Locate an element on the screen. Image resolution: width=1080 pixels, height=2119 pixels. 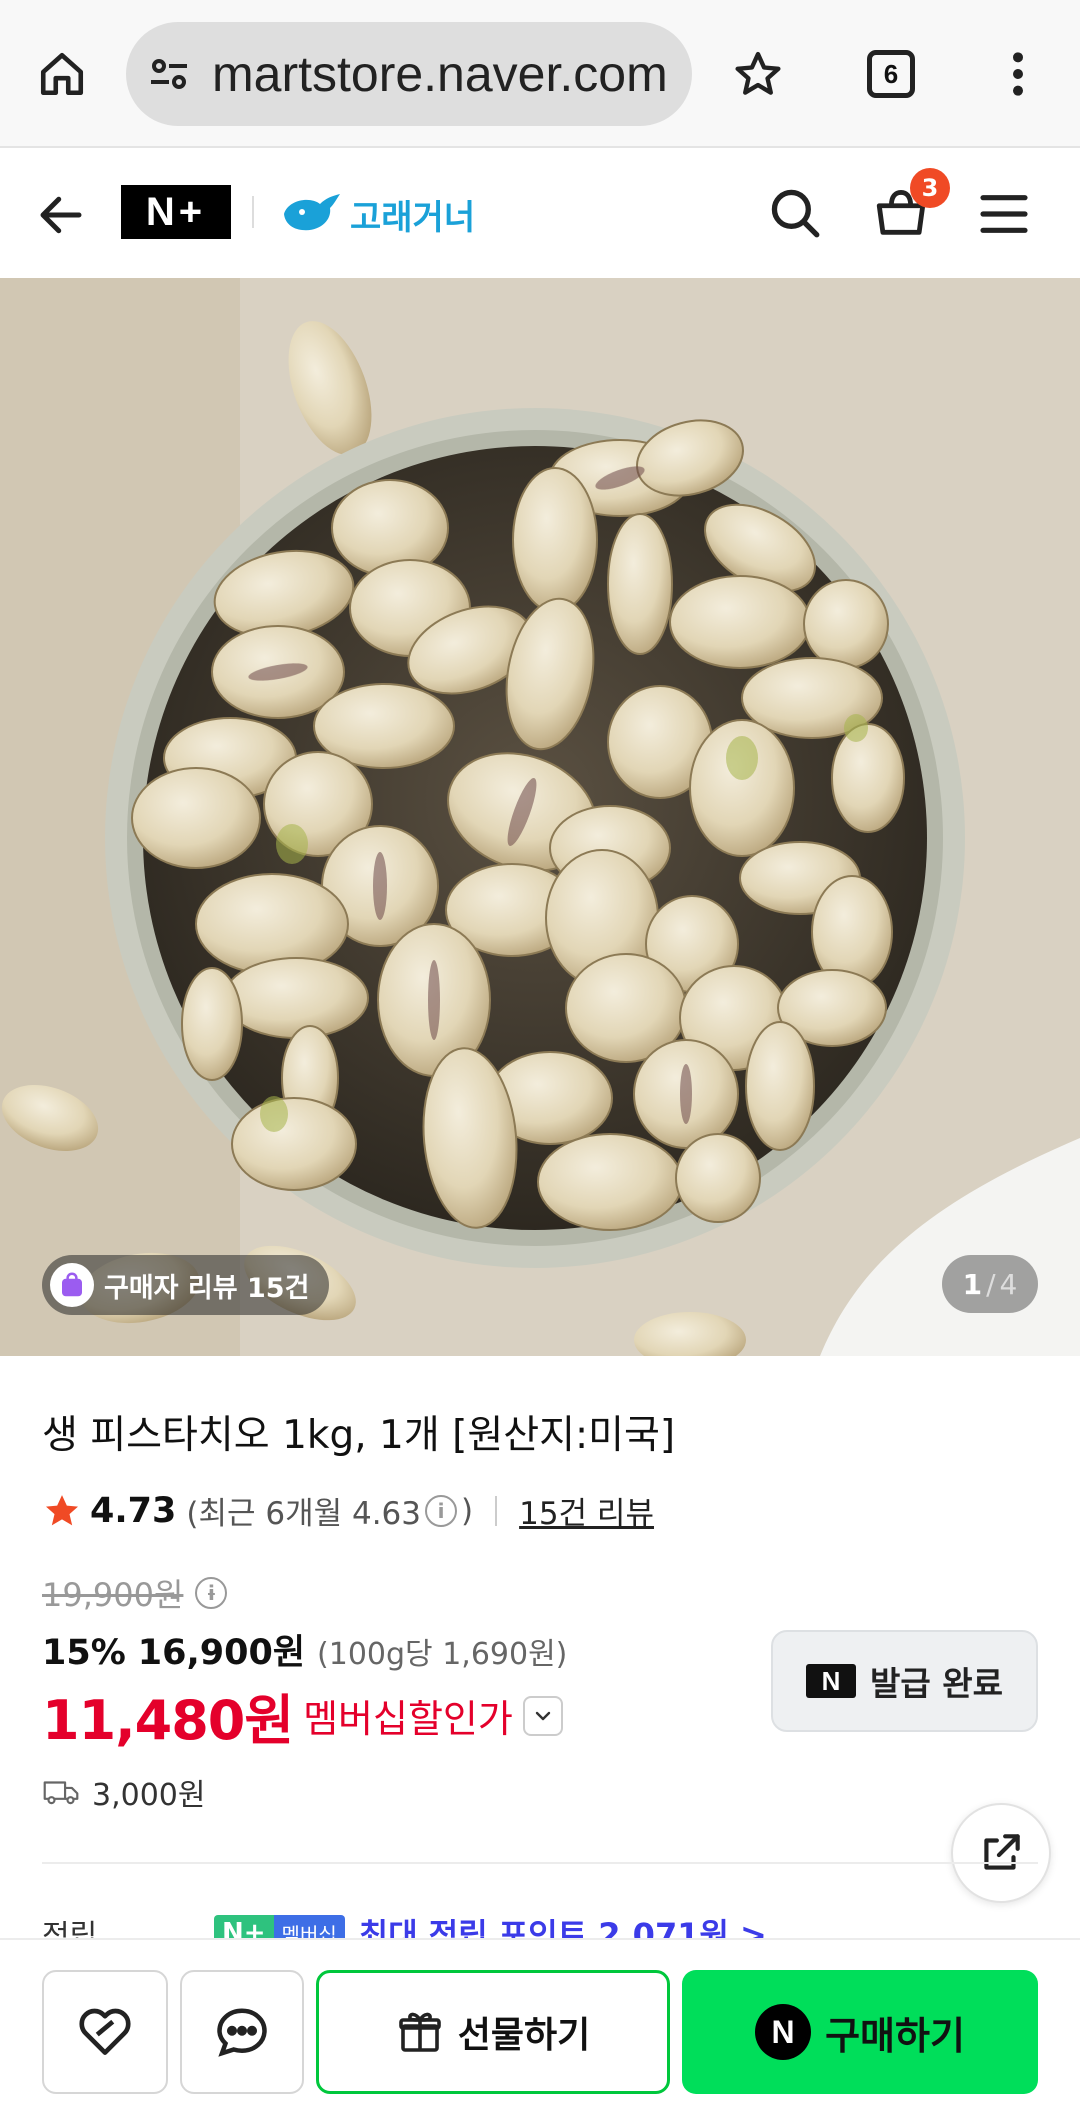
browser-toolbar: martstore.naver.com 6 is located at coordinates (540, 74).